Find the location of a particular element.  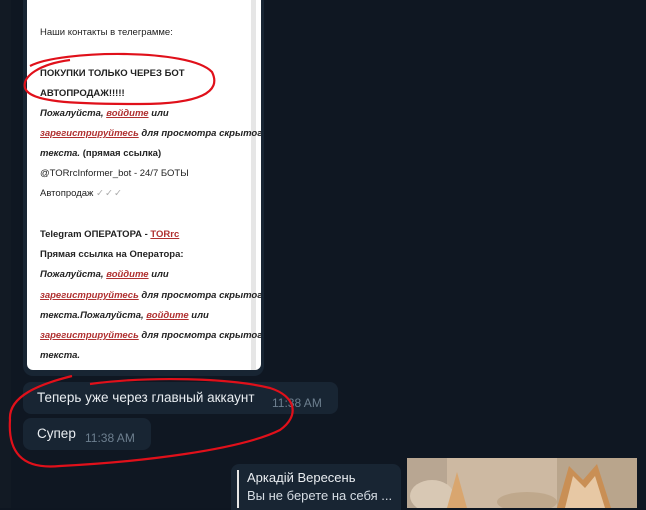

text-end-line: текста. is located at coordinates (60, 355).